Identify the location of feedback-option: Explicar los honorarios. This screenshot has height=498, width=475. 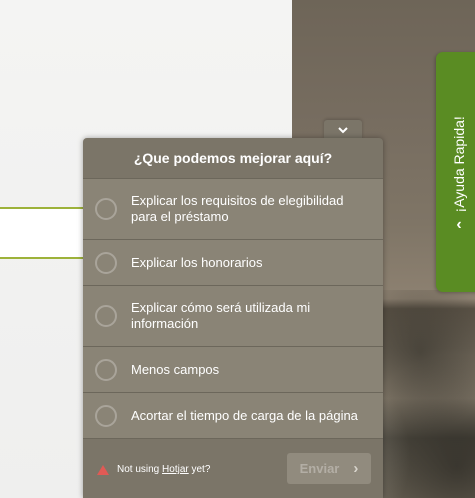
(233, 263).